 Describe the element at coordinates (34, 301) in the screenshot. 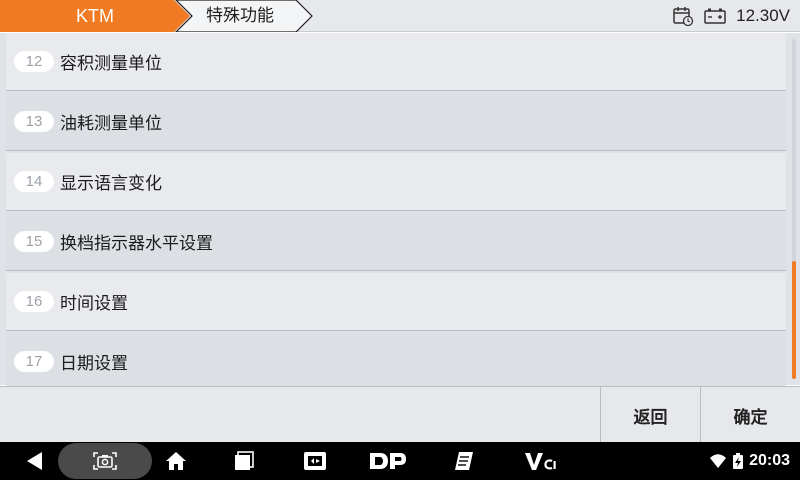

I see `item-number-badge: 16` at that location.